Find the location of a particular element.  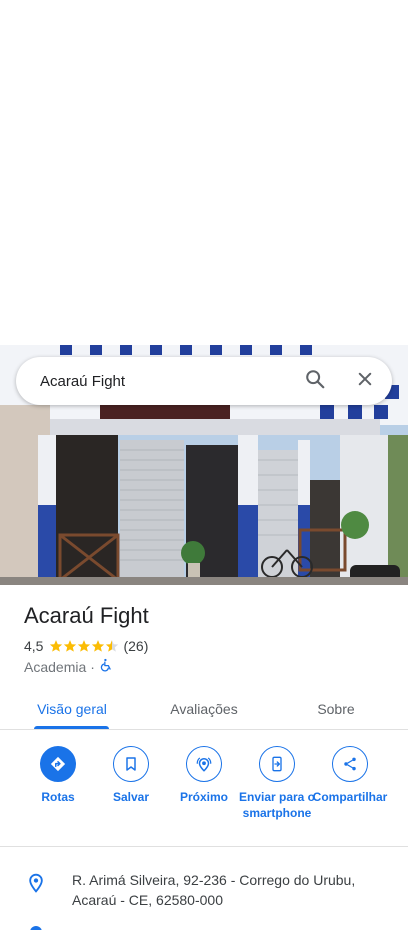

nearby-label: Próximo is located at coordinates (203, 797).